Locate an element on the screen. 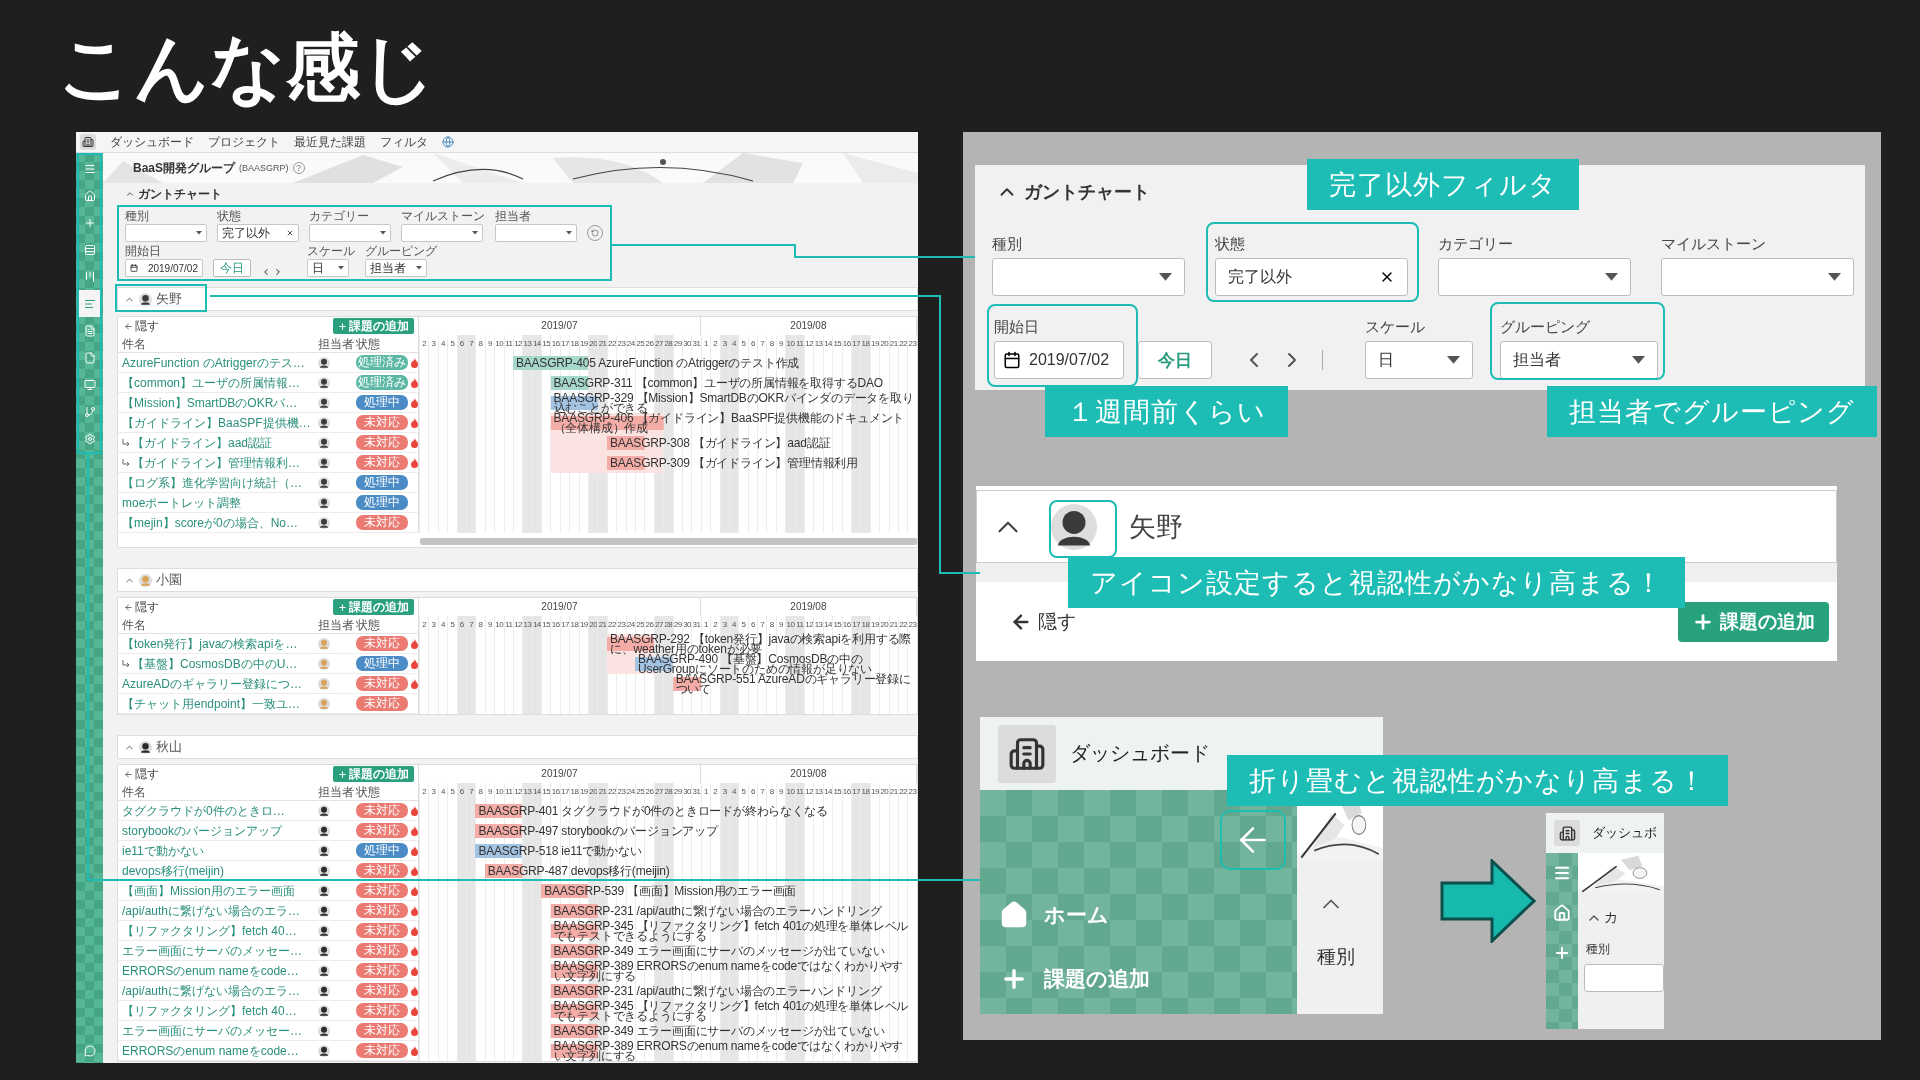 The width and height of the screenshot is (1920, 1080). clear-icon is located at coordinates (290, 233).